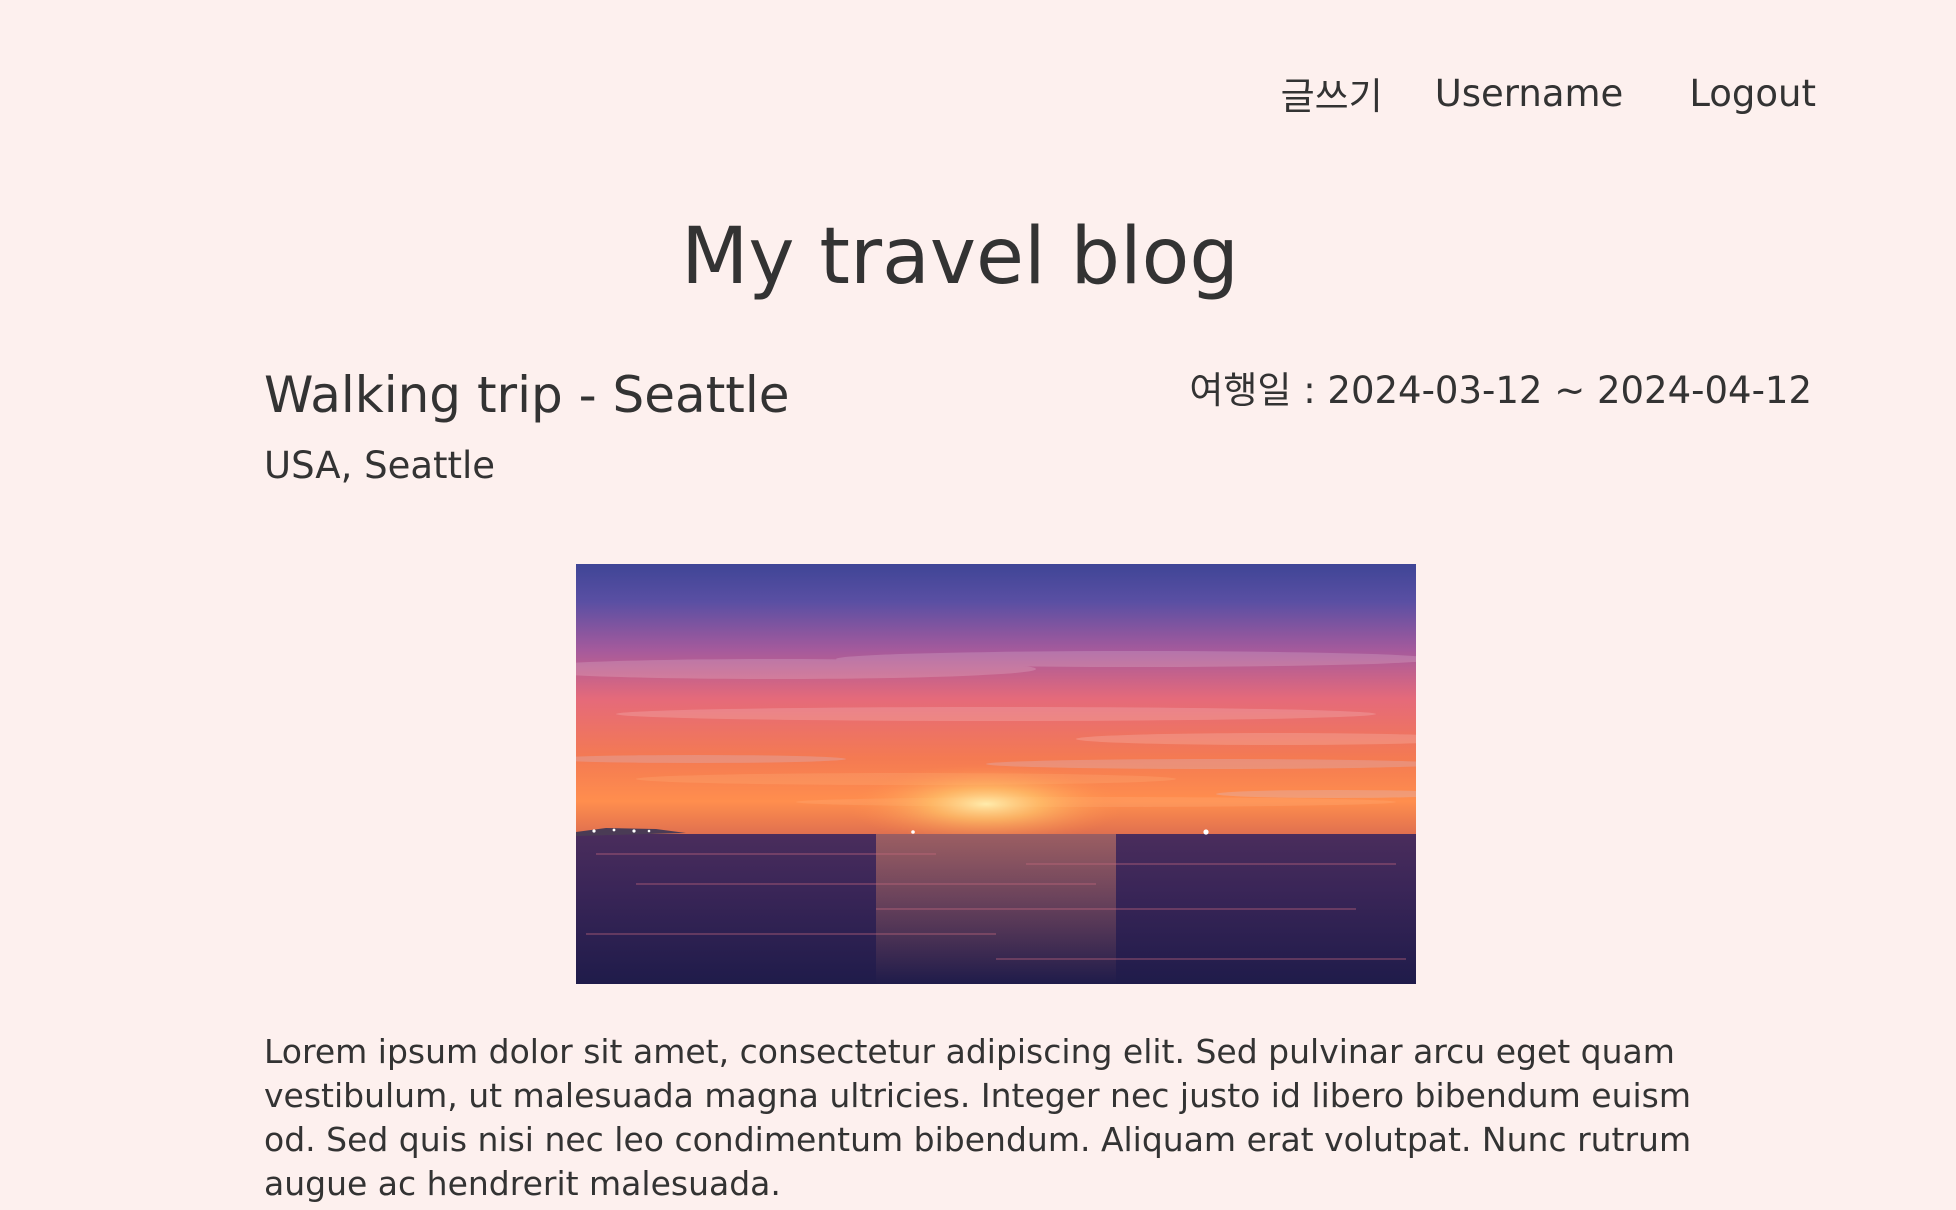 The image size is (1956, 1210). Describe the element at coordinates (1529, 93) in the screenshot. I see `username-link: Username` at that location.